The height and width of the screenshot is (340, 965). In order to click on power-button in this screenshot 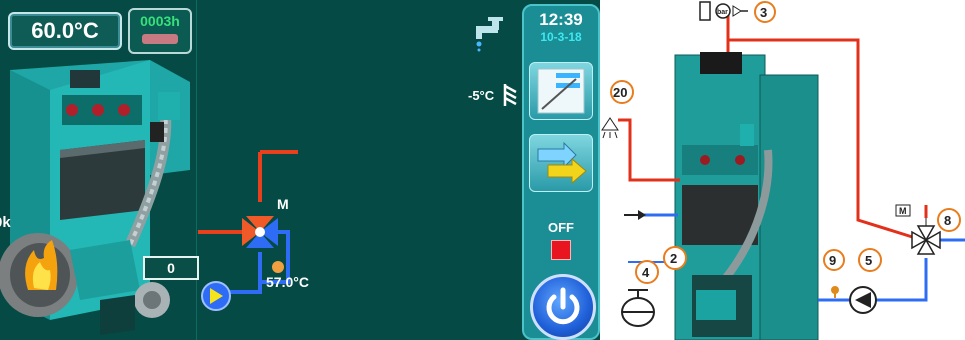, I will do `click(563, 307)`.